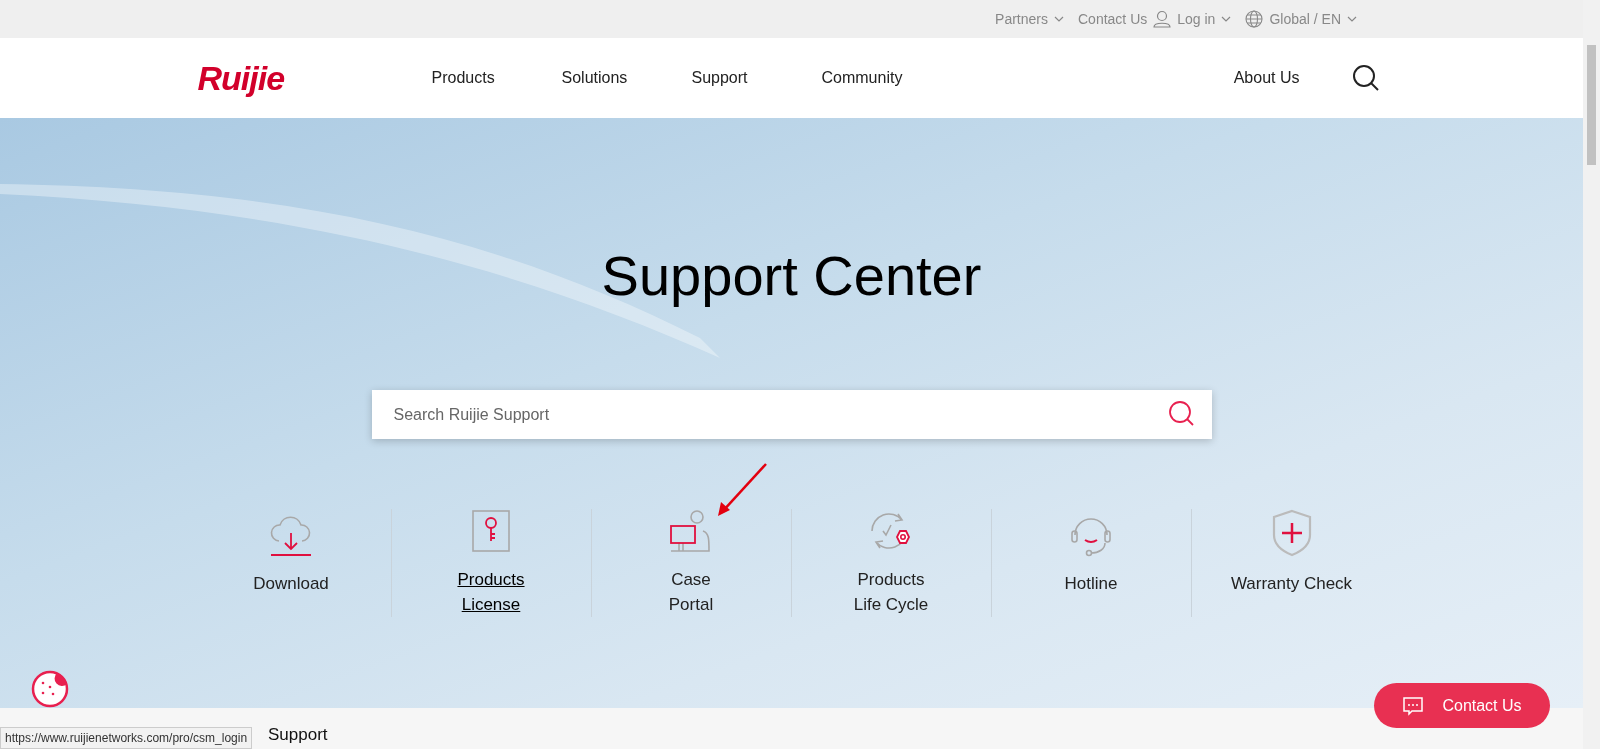 The height and width of the screenshot is (749, 1600). What do you see at coordinates (291, 583) in the screenshot?
I see `service-link: Download` at bounding box center [291, 583].